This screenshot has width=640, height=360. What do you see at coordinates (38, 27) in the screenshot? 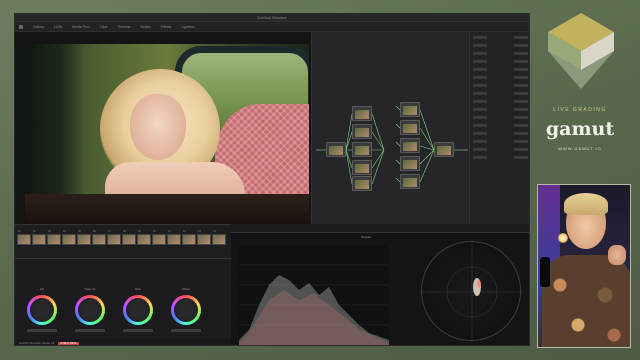
I see `toolbar-item-gallery: Gallery` at bounding box center [38, 27].